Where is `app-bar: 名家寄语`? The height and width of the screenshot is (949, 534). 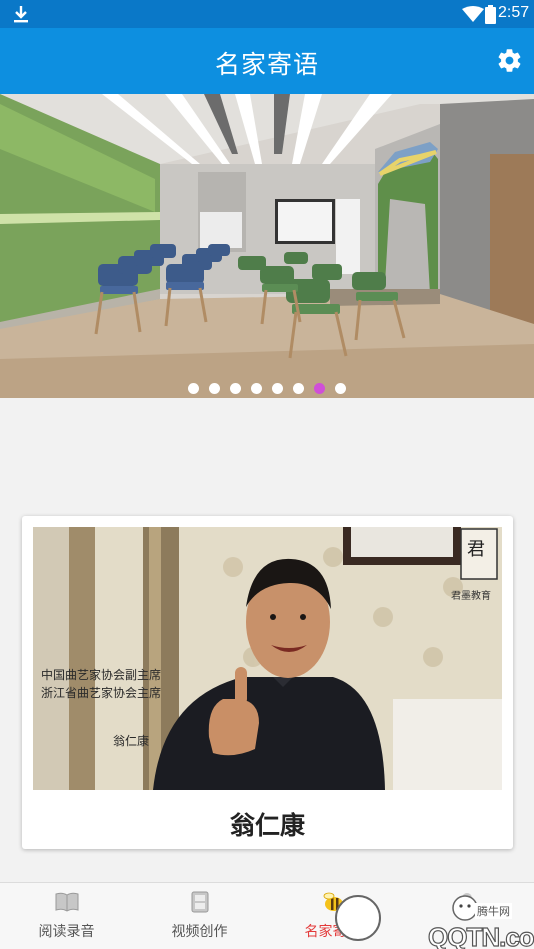
app-bar: 名家寄语 is located at coordinates (267, 61).